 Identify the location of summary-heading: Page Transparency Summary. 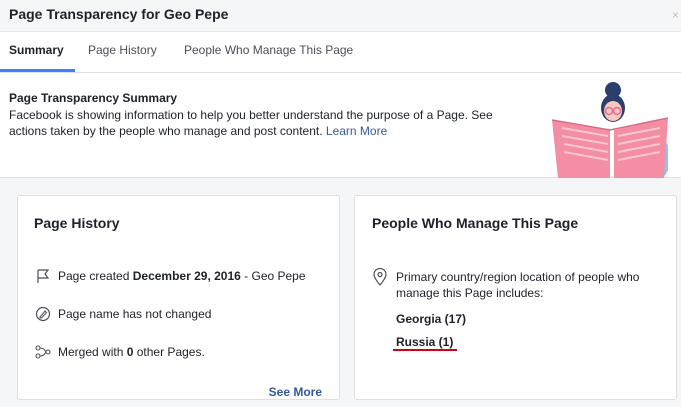
(93, 98).